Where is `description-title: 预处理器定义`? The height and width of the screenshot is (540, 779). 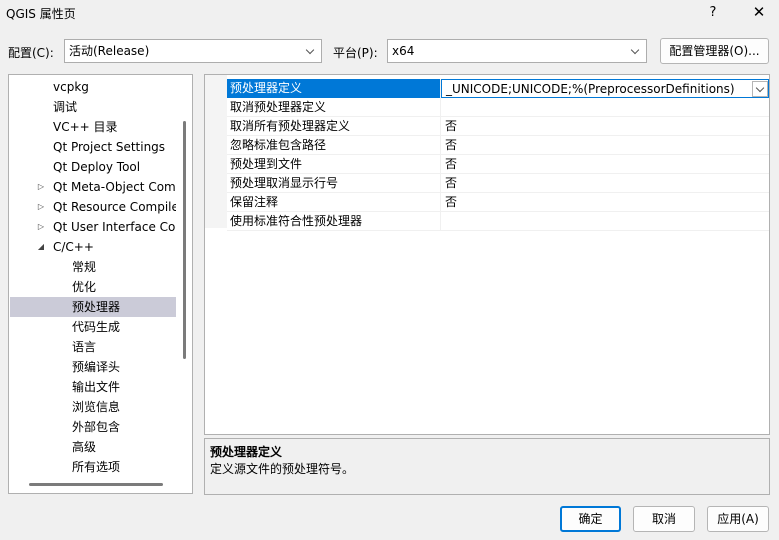 description-title: 预处理器定义 is located at coordinates (246, 452).